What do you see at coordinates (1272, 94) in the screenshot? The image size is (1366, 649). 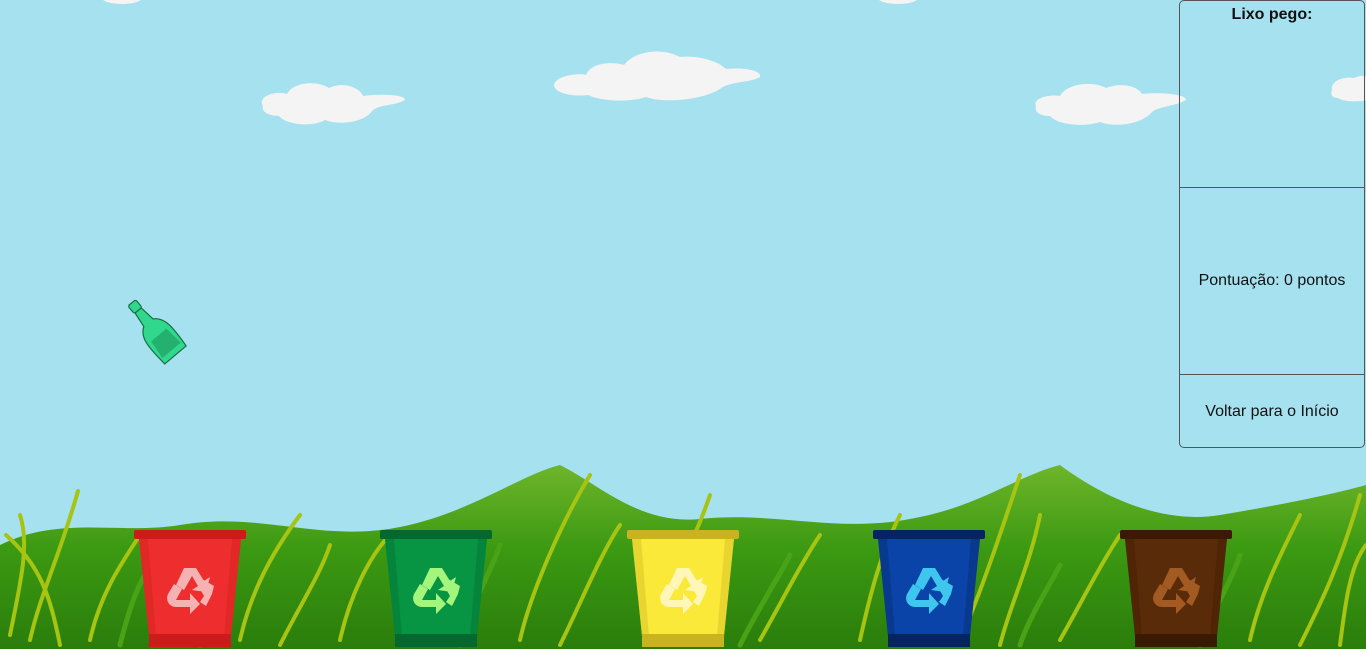 I see `caught-trash-section: Lixo pego:` at bounding box center [1272, 94].